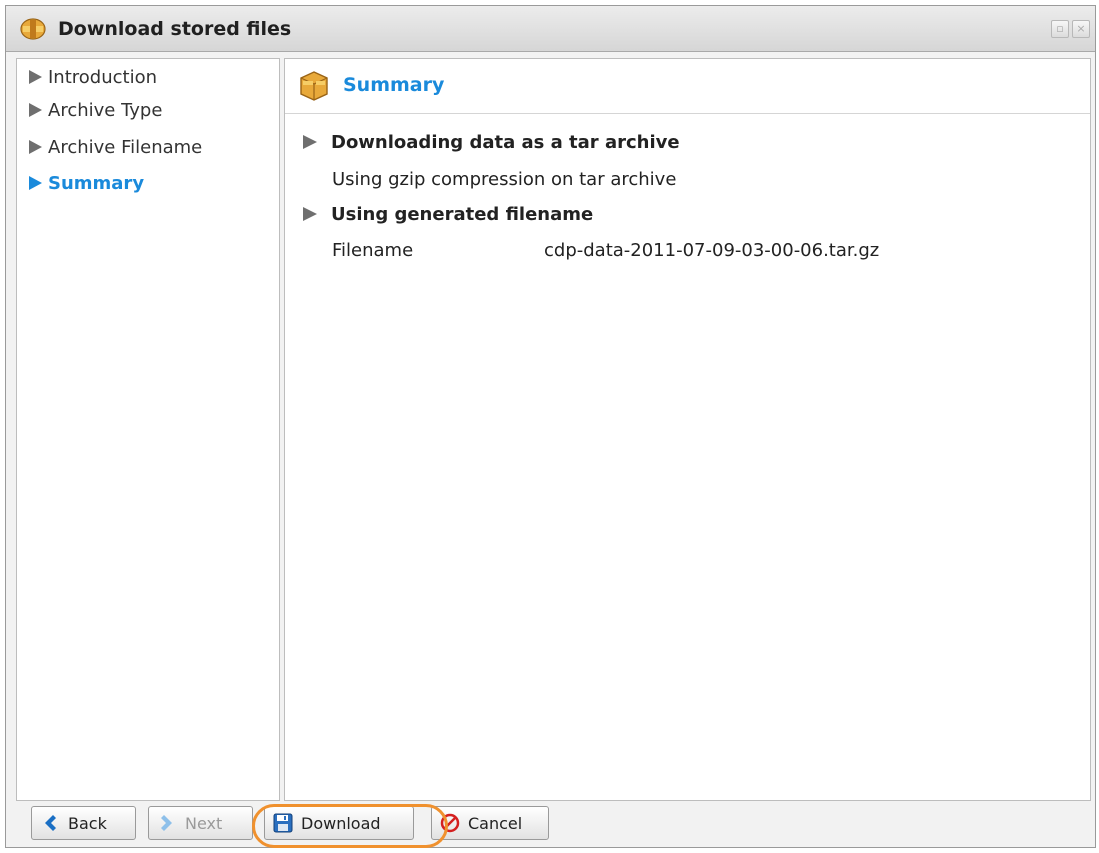 Image resolution: width=1099 pixels, height=853 pixels. I want to click on close-icon: ×, so click(1081, 28).